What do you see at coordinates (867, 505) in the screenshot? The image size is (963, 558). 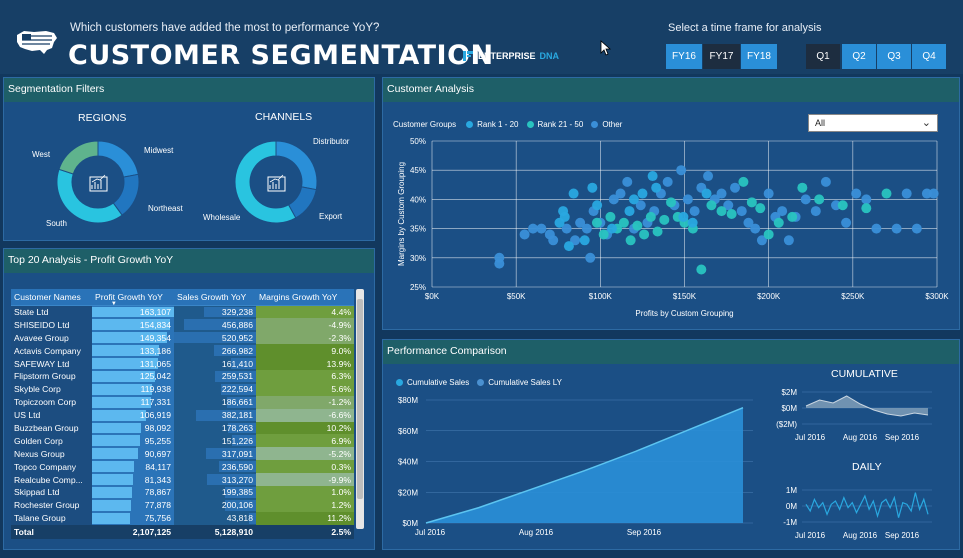 I see `series-line` at bounding box center [867, 505].